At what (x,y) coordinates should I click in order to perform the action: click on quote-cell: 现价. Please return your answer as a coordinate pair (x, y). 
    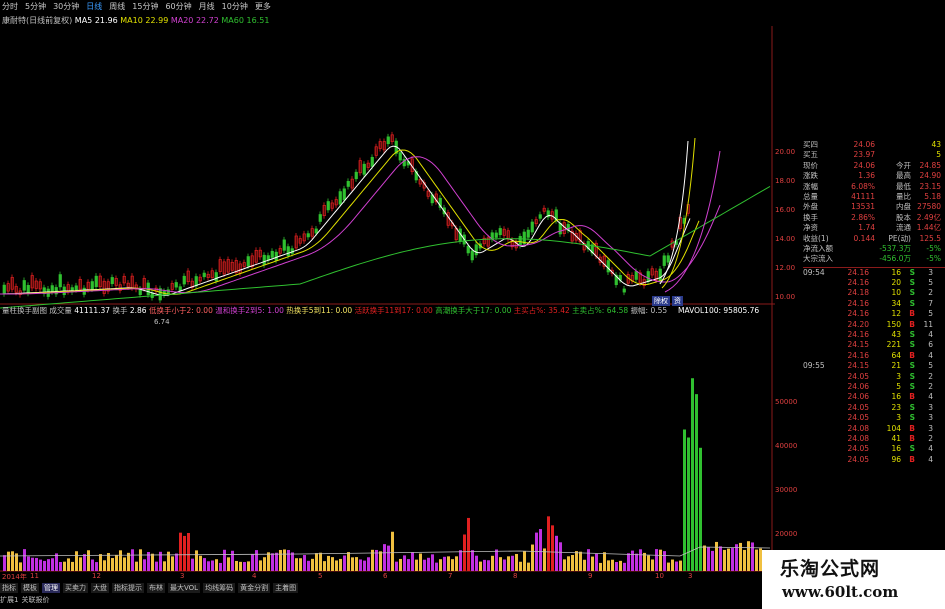
    Looking at the image, I should click on (810, 165).